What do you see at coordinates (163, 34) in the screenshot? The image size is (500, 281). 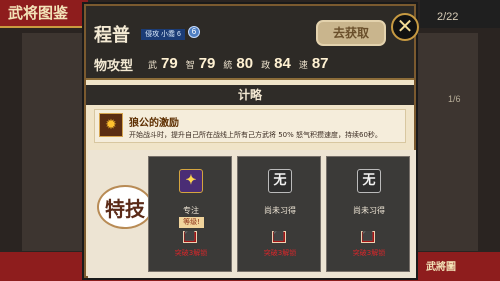 I see `rank-badge: 侵攻 小喬 6` at bounding box center [163, 34].